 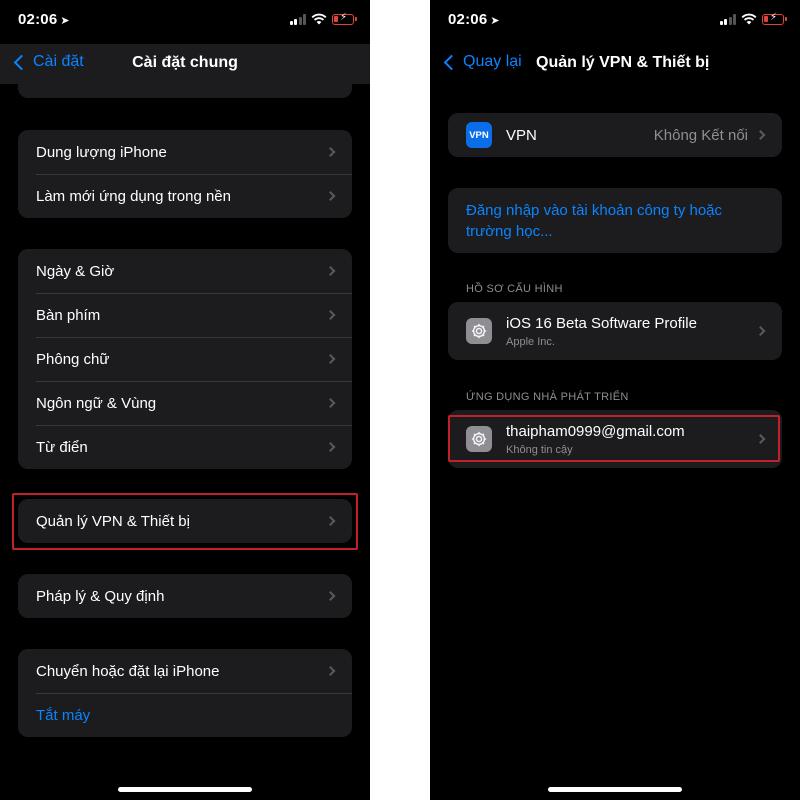 I want to click on nav-bar: Quay lại Quản lý VPN & Thiết bị, so click(x=615, y=64).